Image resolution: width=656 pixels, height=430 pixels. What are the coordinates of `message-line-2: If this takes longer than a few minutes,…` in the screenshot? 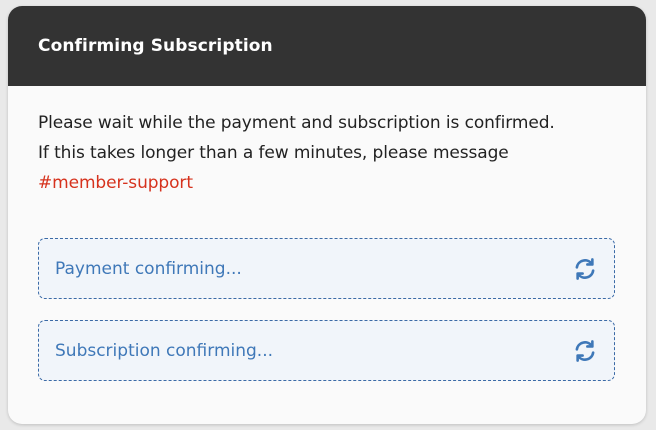 It's located at (273, 153).